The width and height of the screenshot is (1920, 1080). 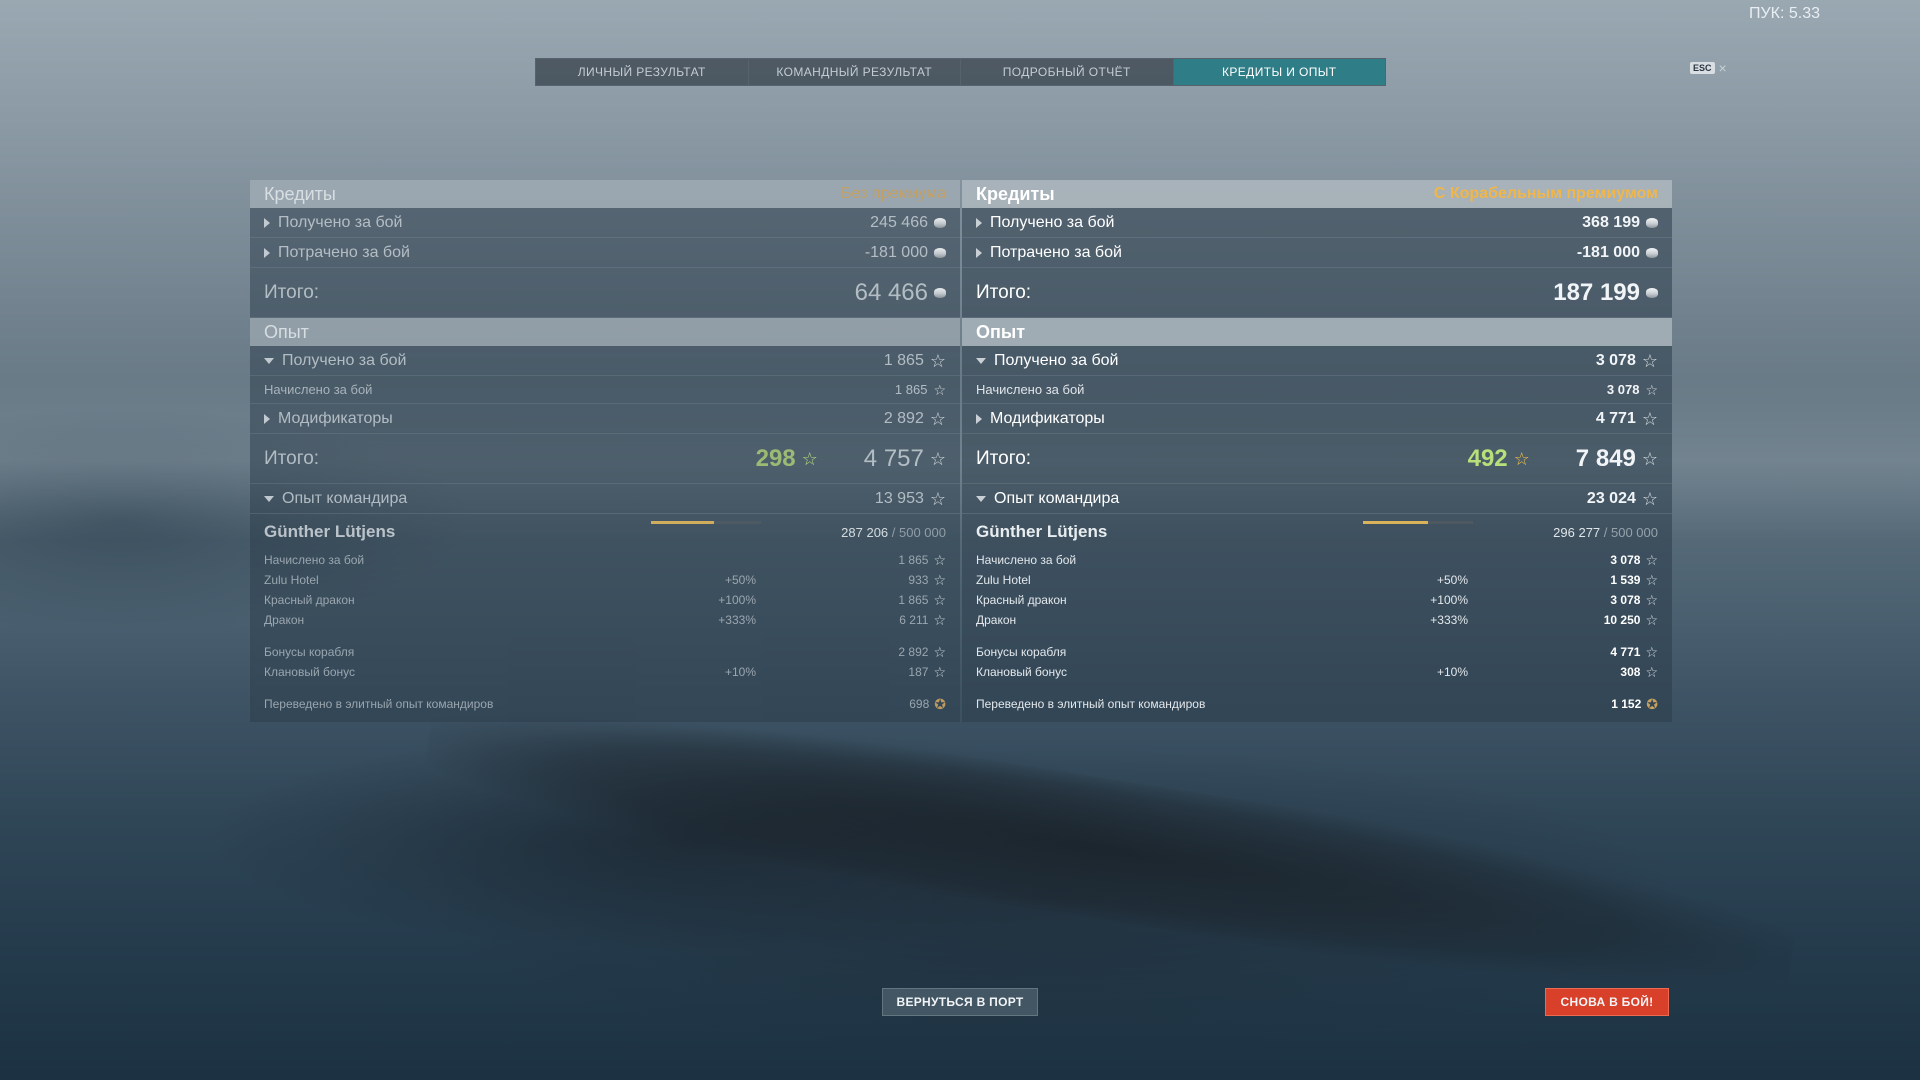 What do you see at coordinates (605, 459) in the screenshot?
I see `xp-total-row: Итого: 298 ☆ 4 757 ☆` at bounding box center [605, 459].